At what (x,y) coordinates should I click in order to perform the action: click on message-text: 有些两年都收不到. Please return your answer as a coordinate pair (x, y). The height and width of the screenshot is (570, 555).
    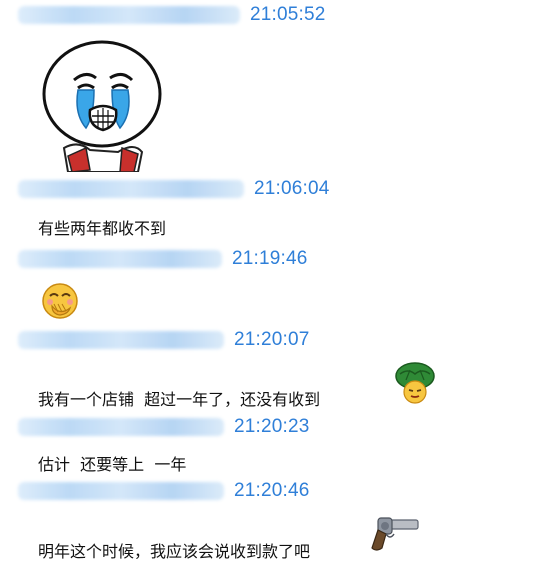
    Looking at the image, I should click on (102, 228).